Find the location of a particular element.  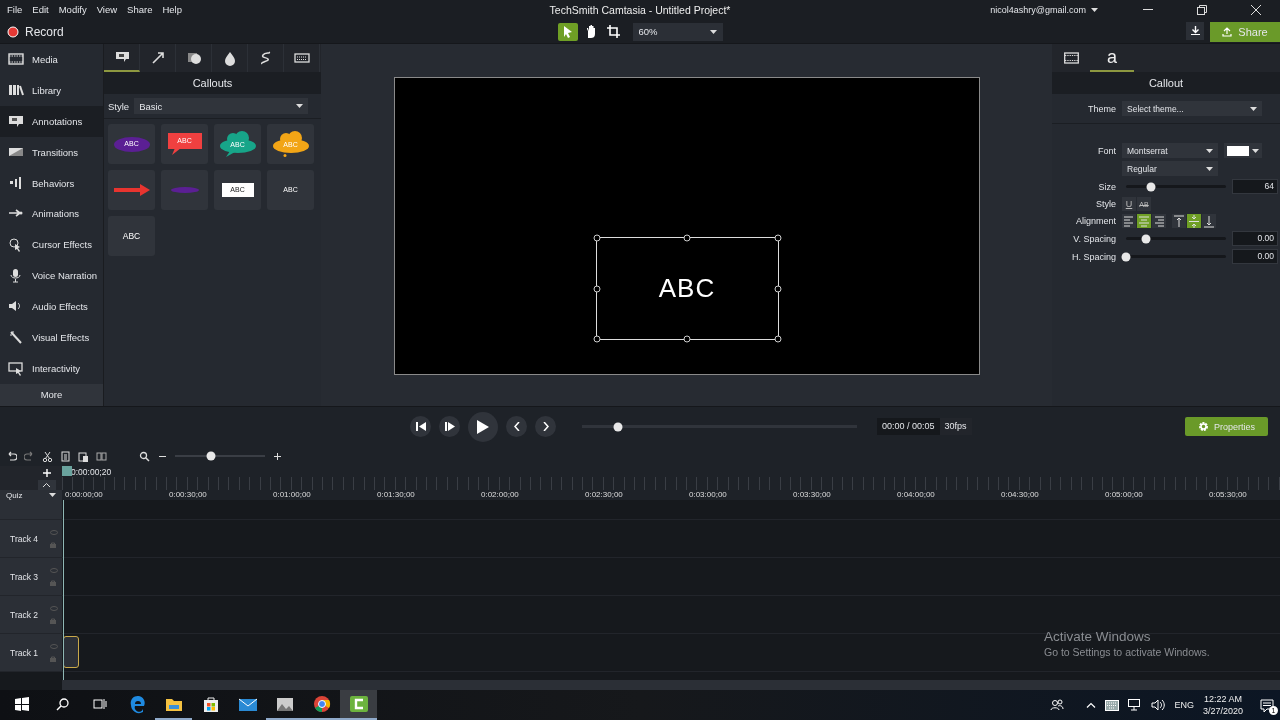

menu-item: Help is located at coordinates (172, 10).